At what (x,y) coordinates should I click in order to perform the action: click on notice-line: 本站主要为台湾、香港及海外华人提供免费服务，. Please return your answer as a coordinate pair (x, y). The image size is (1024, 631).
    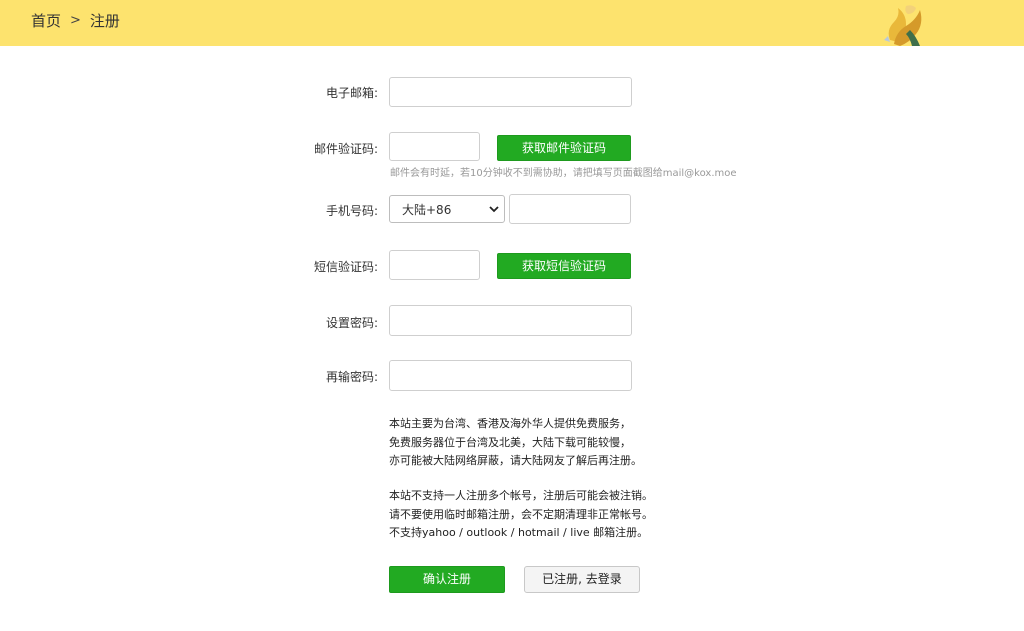
    Looking at the image, I should click on (510, 423).